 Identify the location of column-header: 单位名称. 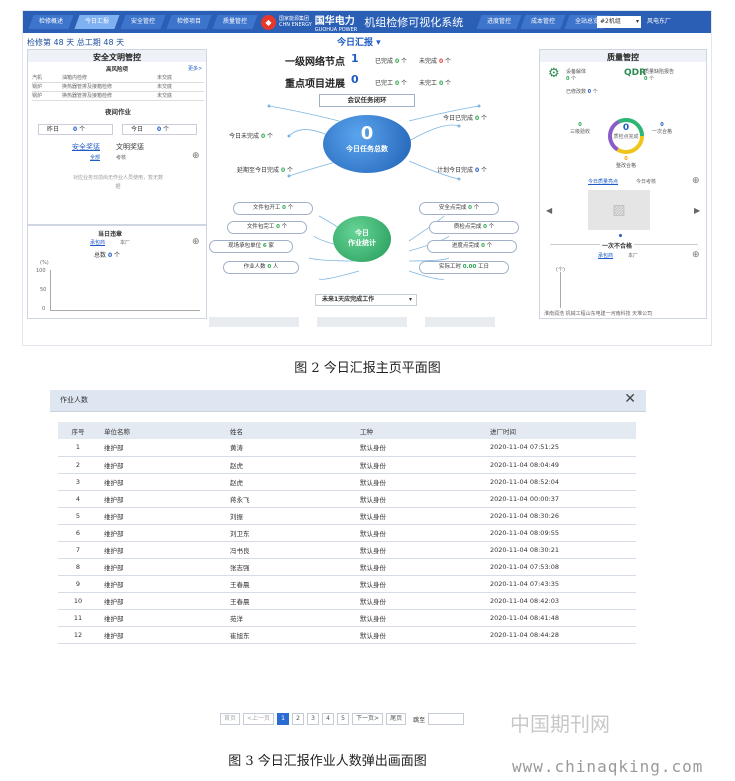
(161, 430).